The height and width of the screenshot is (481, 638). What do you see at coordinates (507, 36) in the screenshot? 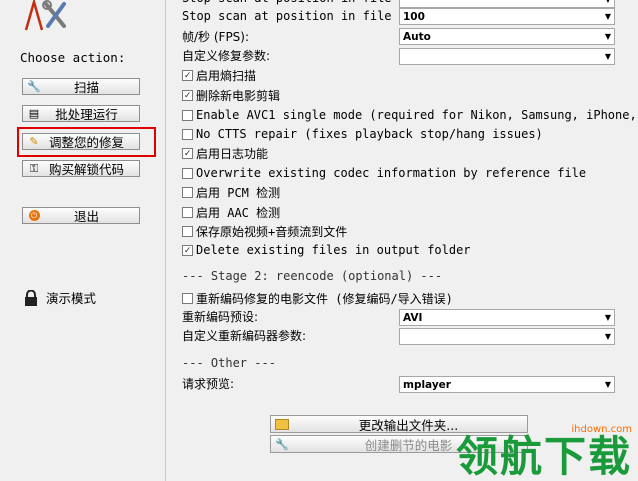
I see `fps-select: Auto ▼` at bounding box center [507, 36].